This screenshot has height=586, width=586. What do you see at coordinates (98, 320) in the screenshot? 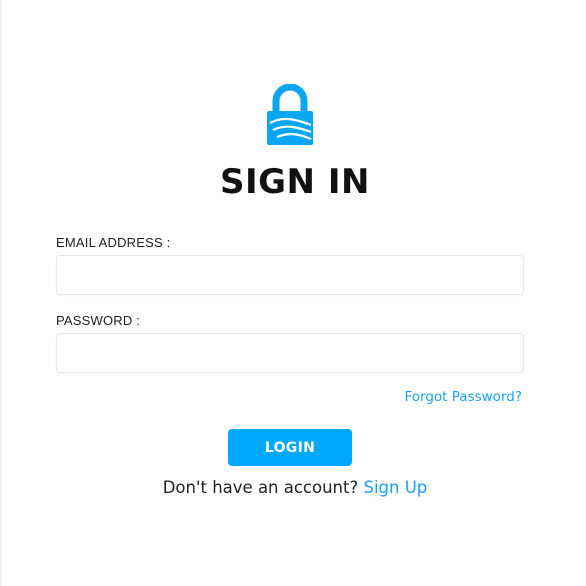
I see `password-label: PASSWORD :` at bounding box center [98, 320].